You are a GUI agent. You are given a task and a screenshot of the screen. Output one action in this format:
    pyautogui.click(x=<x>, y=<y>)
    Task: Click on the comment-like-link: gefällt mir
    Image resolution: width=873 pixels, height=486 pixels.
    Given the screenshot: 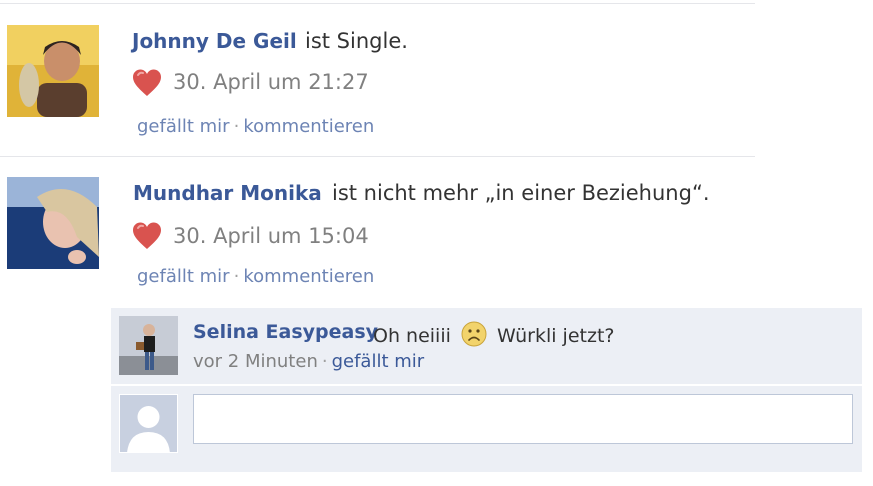 What is the action you would take?
    pyautogui.click(x=378, y=361)
    